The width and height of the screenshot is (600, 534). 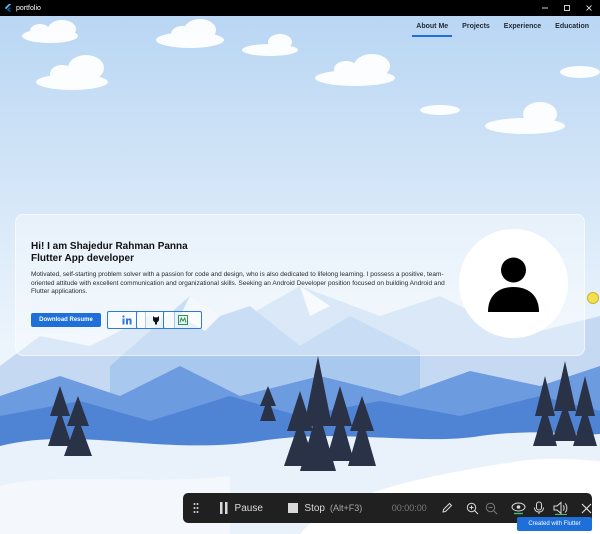 What do you see at coordinates (476, 26) in the screenshot?
I see `nav-projects: Projects` at bounding box center [476, 26].